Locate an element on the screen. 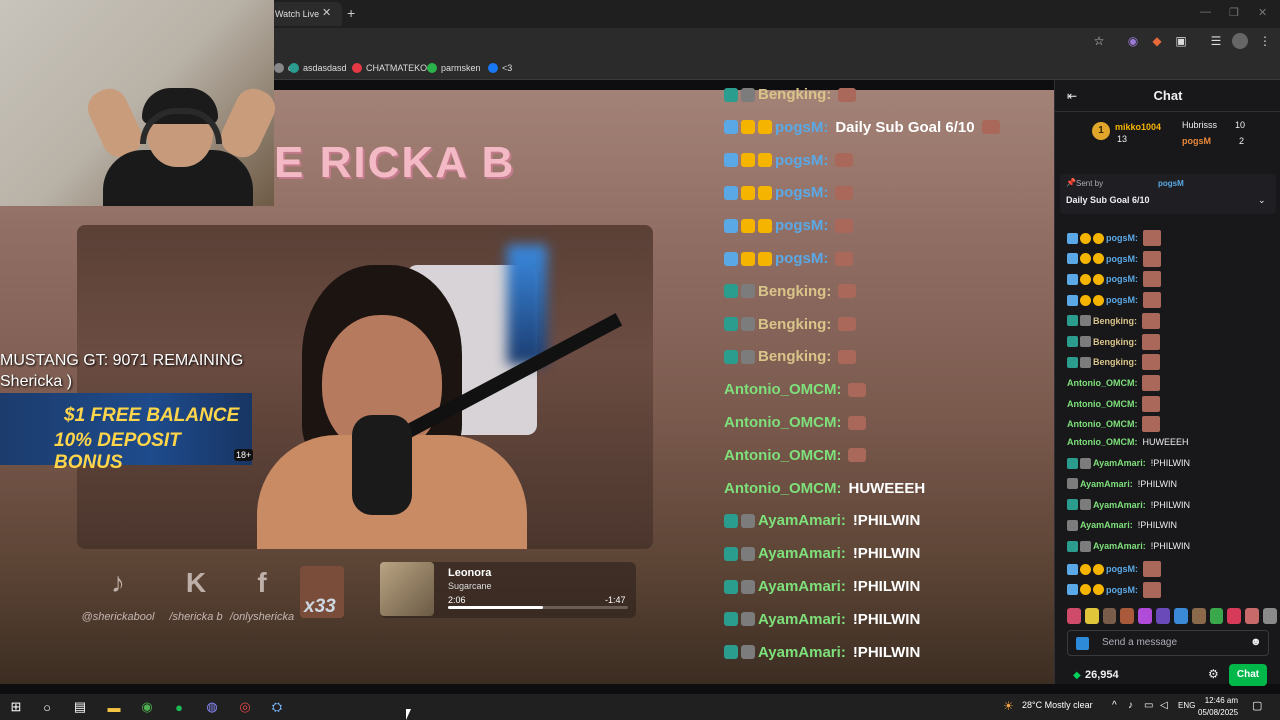  facebook-icon: f is located at coordinates (262, 582).